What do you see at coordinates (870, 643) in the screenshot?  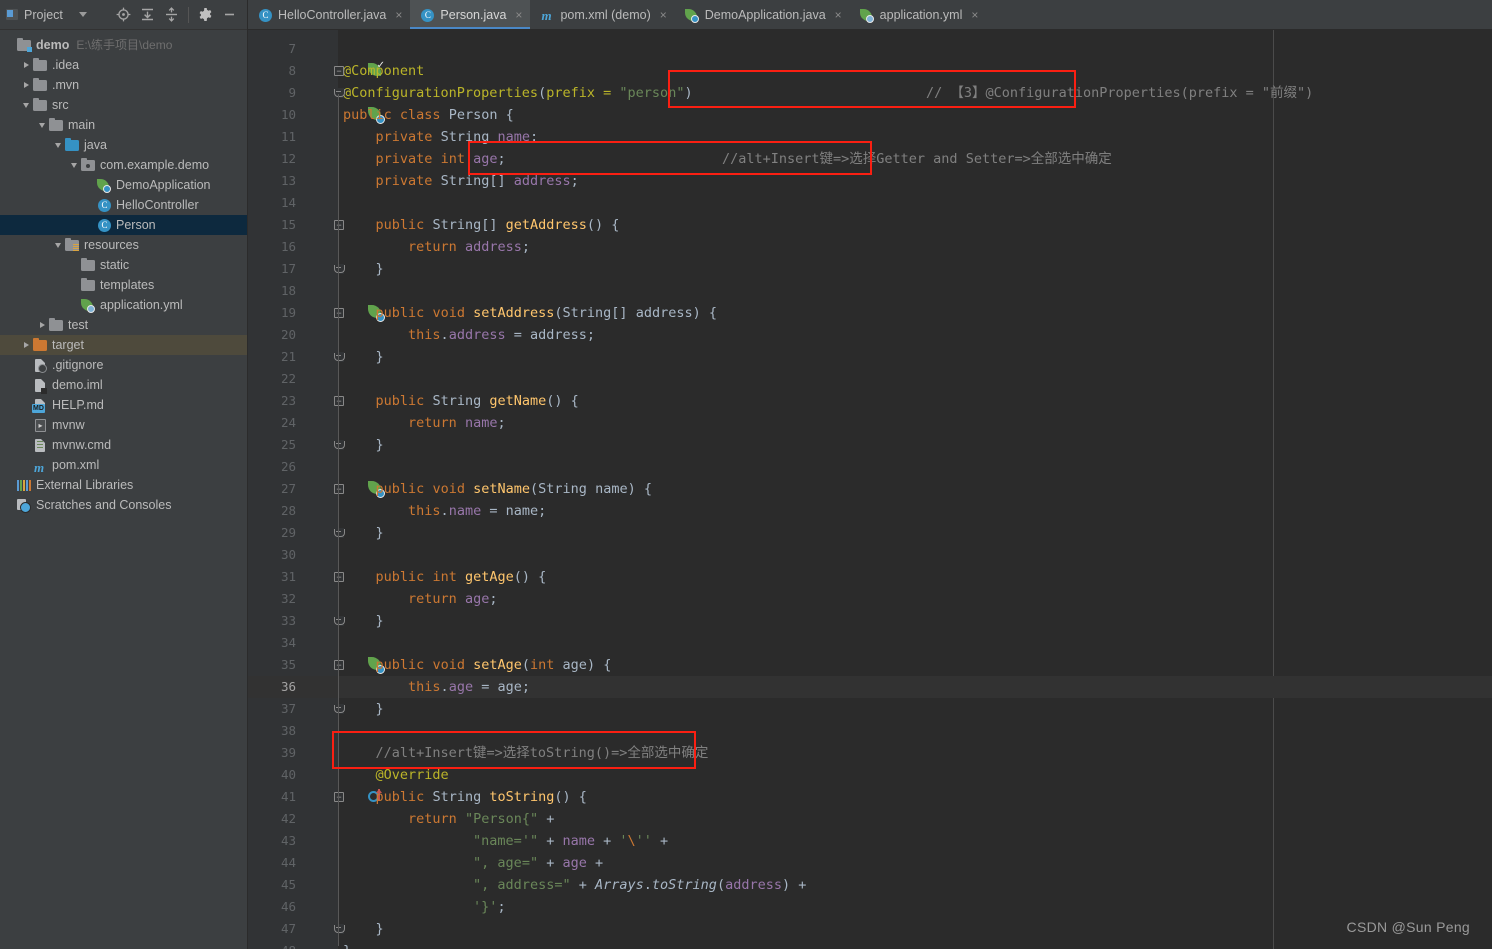 I see `code-line-34: 34` at bounding box center [870, 643].